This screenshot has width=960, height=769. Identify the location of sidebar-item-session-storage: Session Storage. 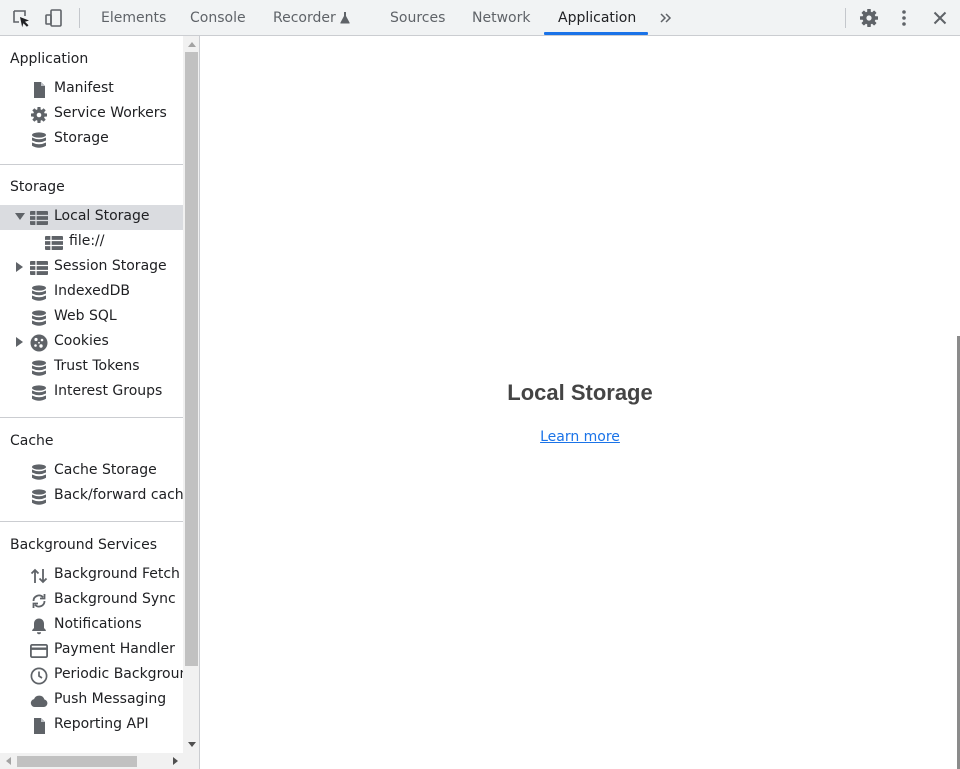
(91, 267).